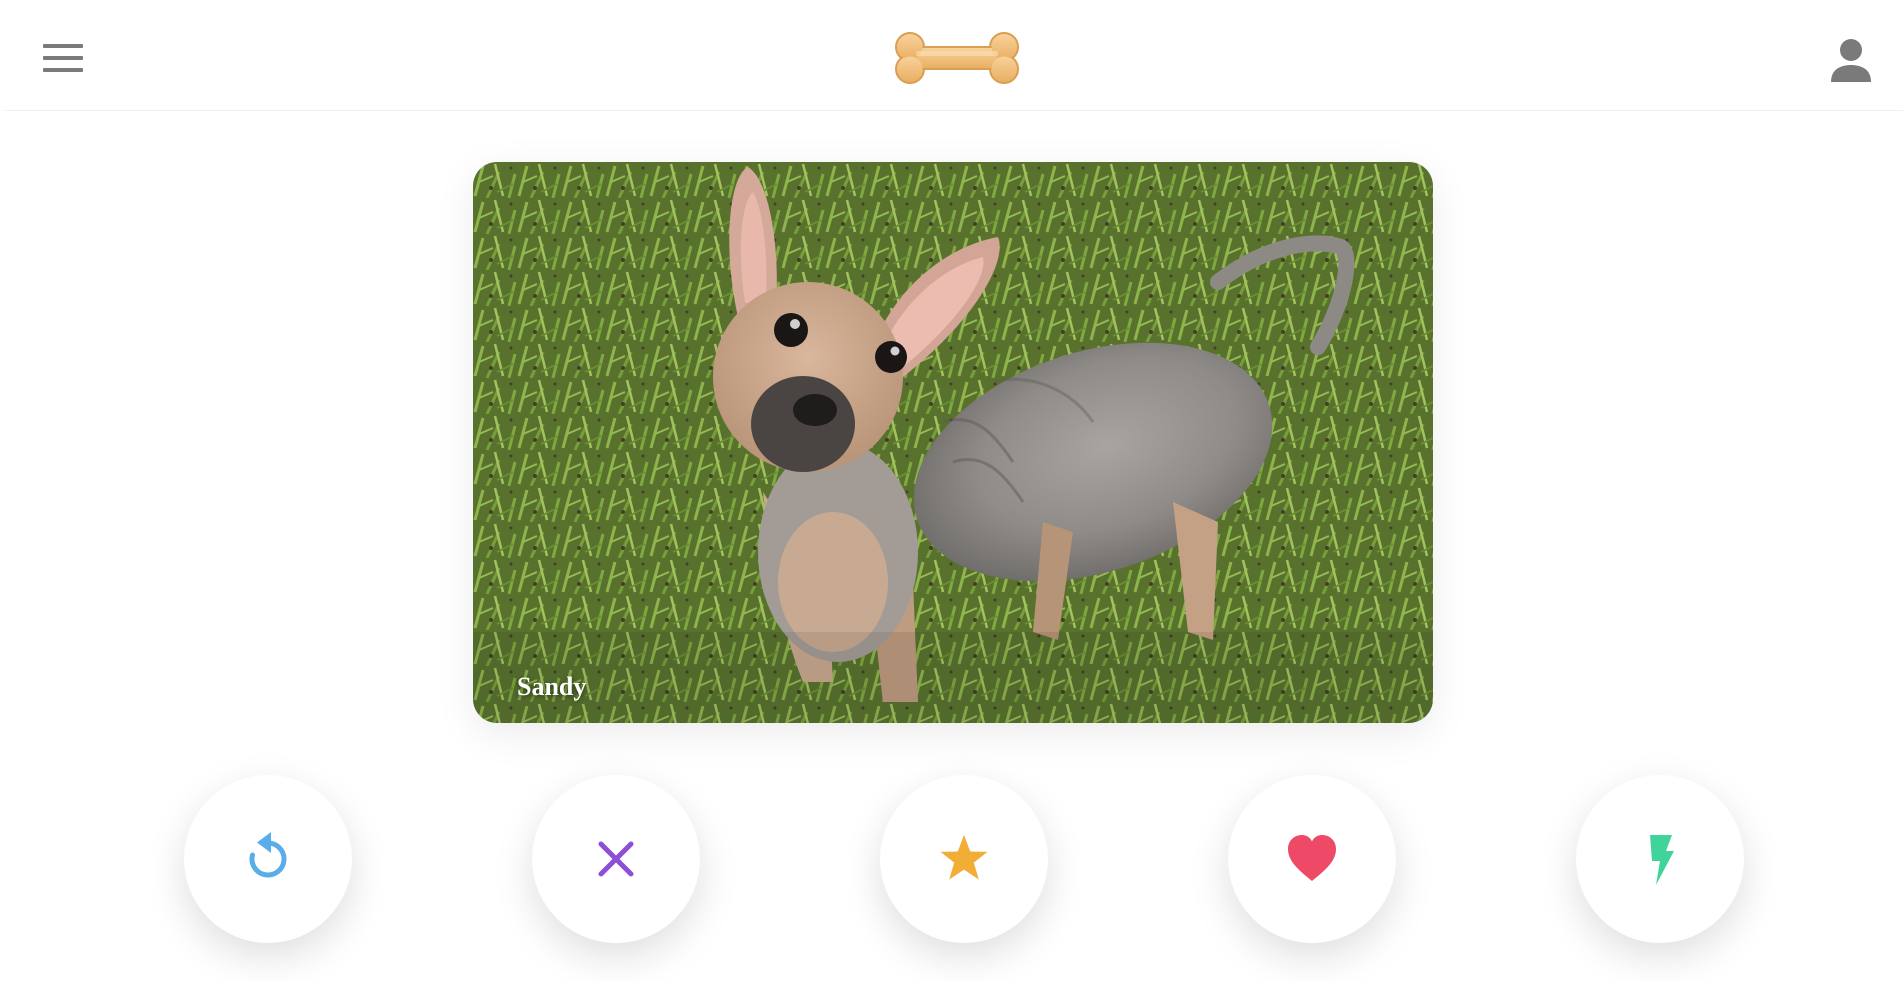 The image size is (1903, 981). I want to click on super-like-button, so click(964, 859).